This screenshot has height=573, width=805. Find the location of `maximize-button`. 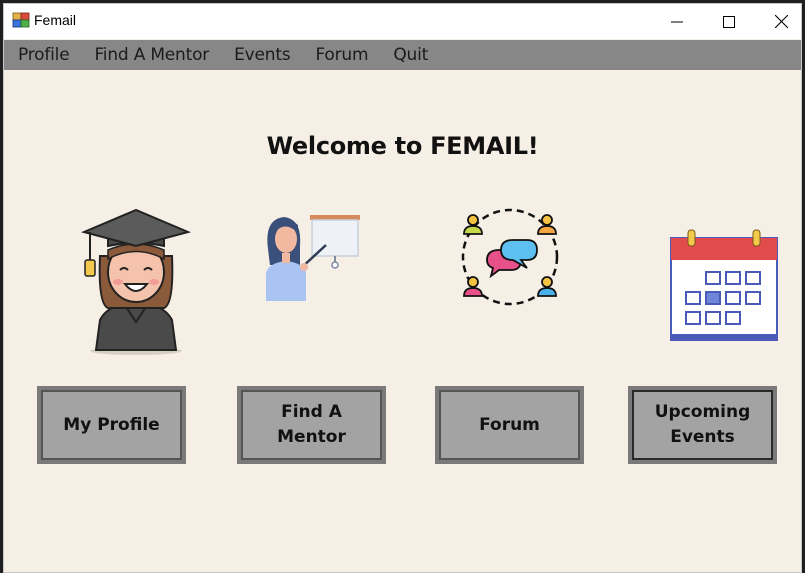

maximize-button is located at coordinates (729, 21).